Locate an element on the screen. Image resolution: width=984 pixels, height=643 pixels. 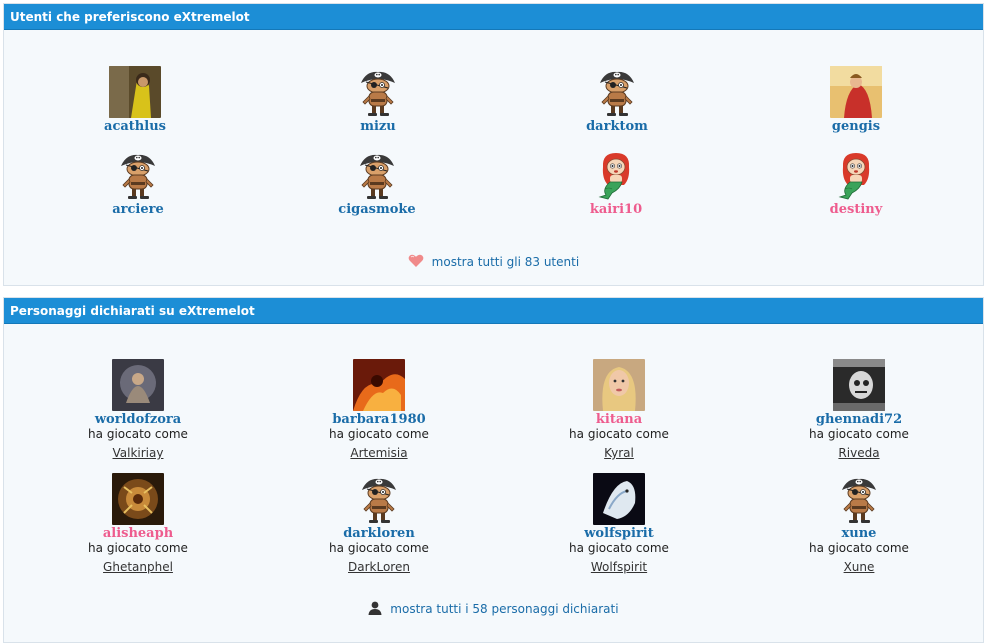
user-name-link: wolfspirit is located at coordinates (619, 533).